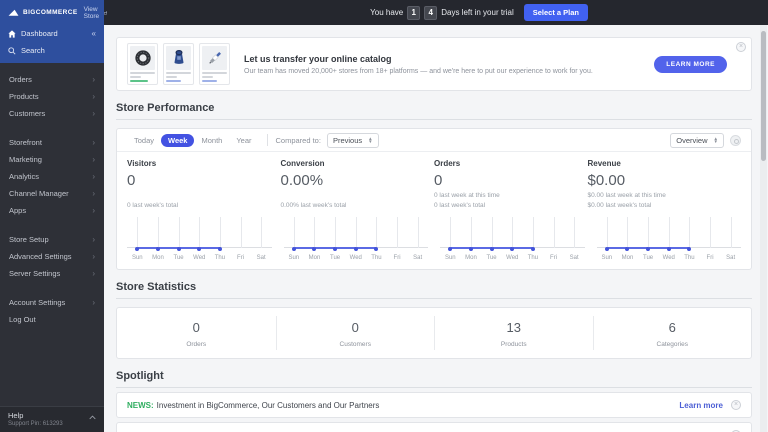  I want to click on metric-label: Revenue, so click(604, 163).